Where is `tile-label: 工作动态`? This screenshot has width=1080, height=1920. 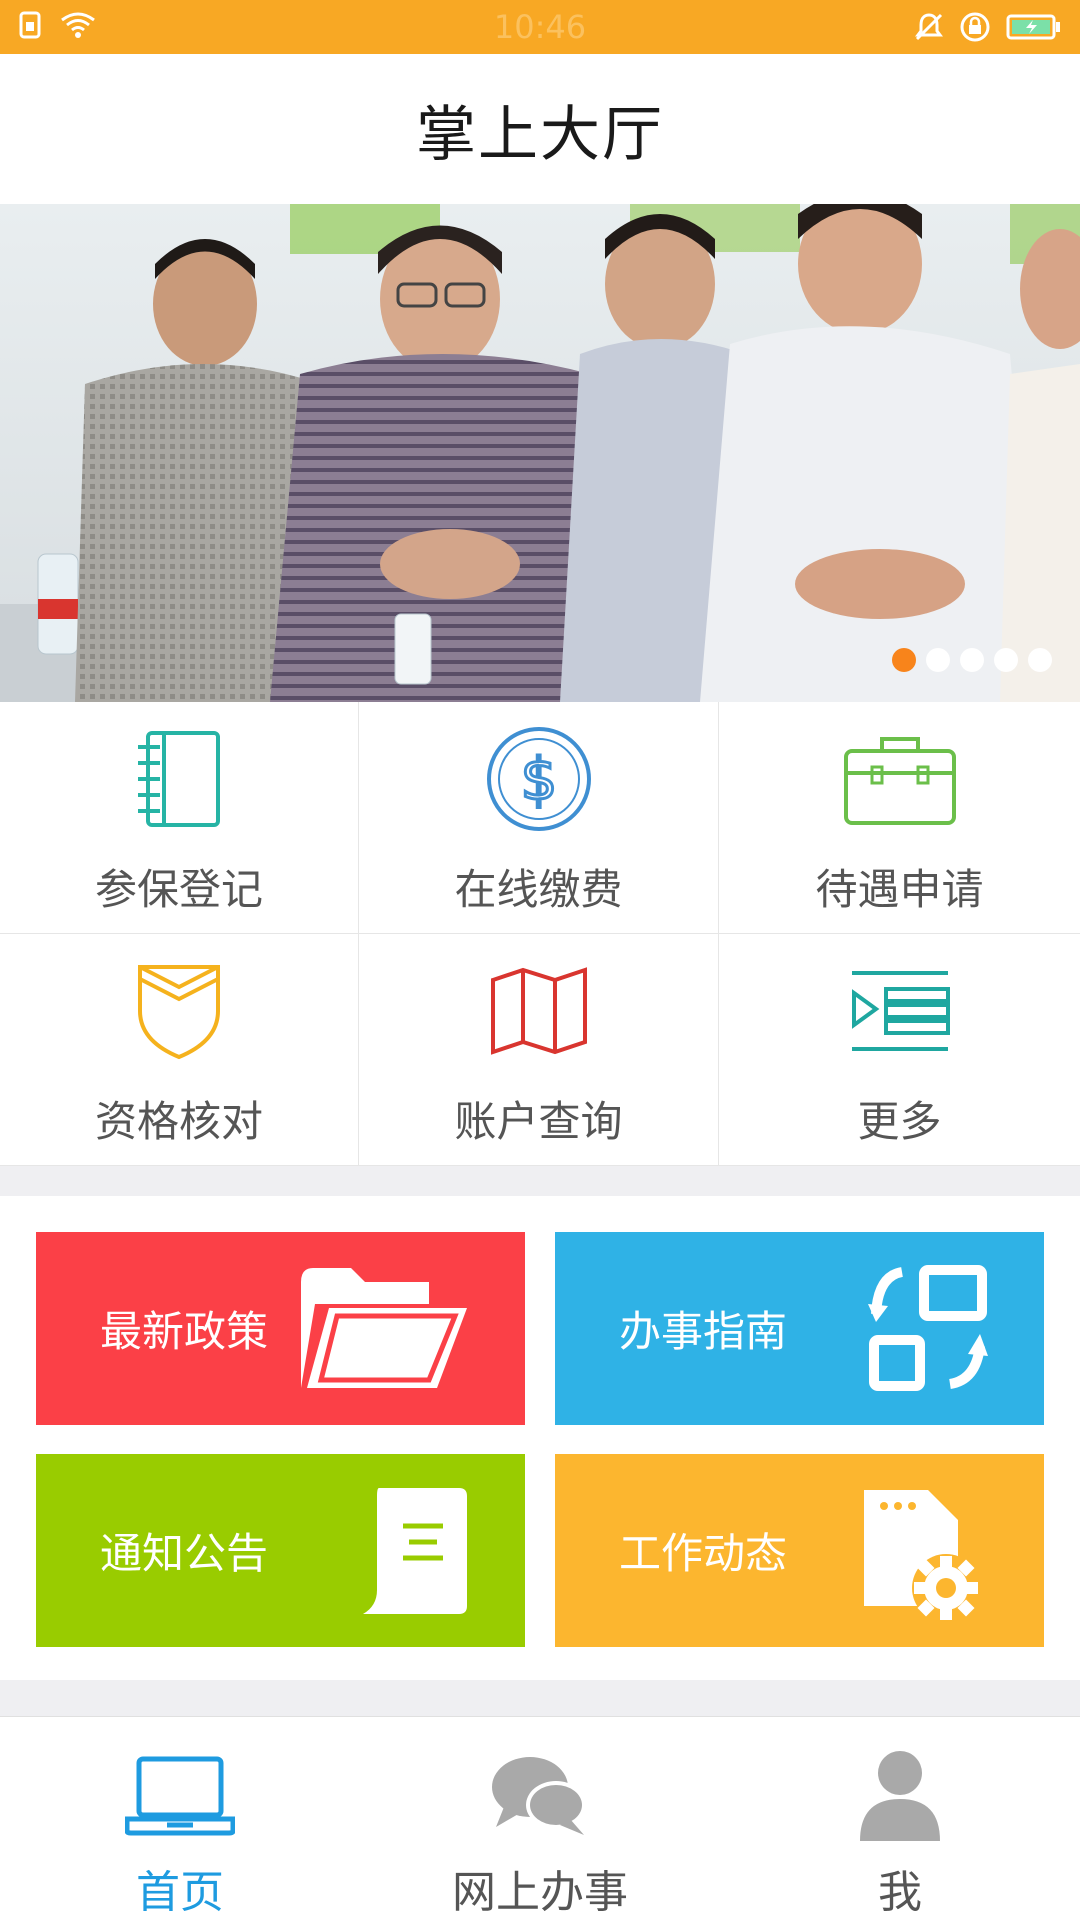 tile-label: 工作动态 is located at coordinates (703, 1553).